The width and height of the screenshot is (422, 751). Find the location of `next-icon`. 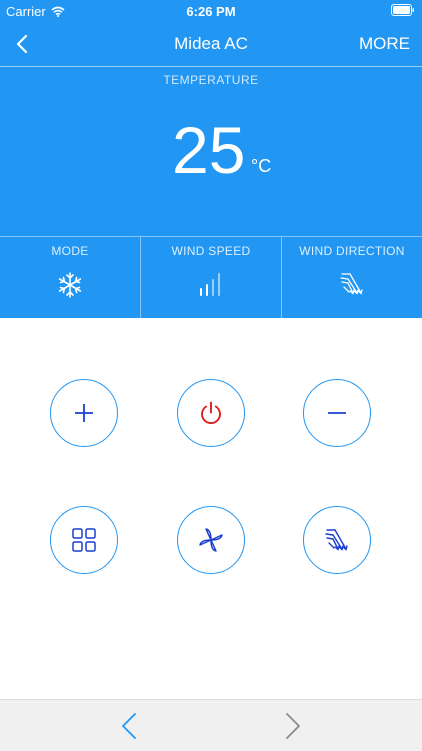

next-icon is located at coordinates (293, 726).